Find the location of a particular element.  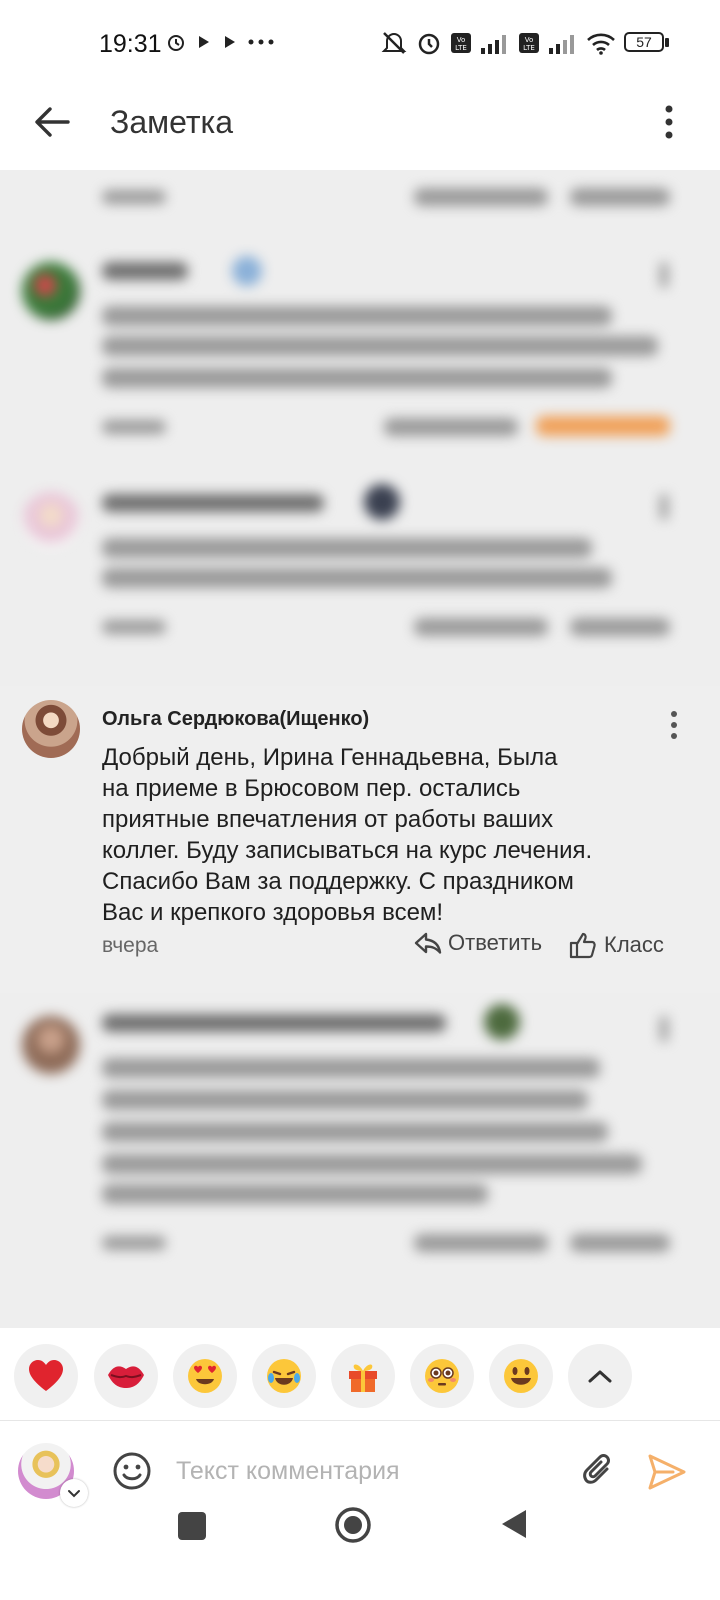

emoji-kiss-button is located at coordinates (126, 1376).